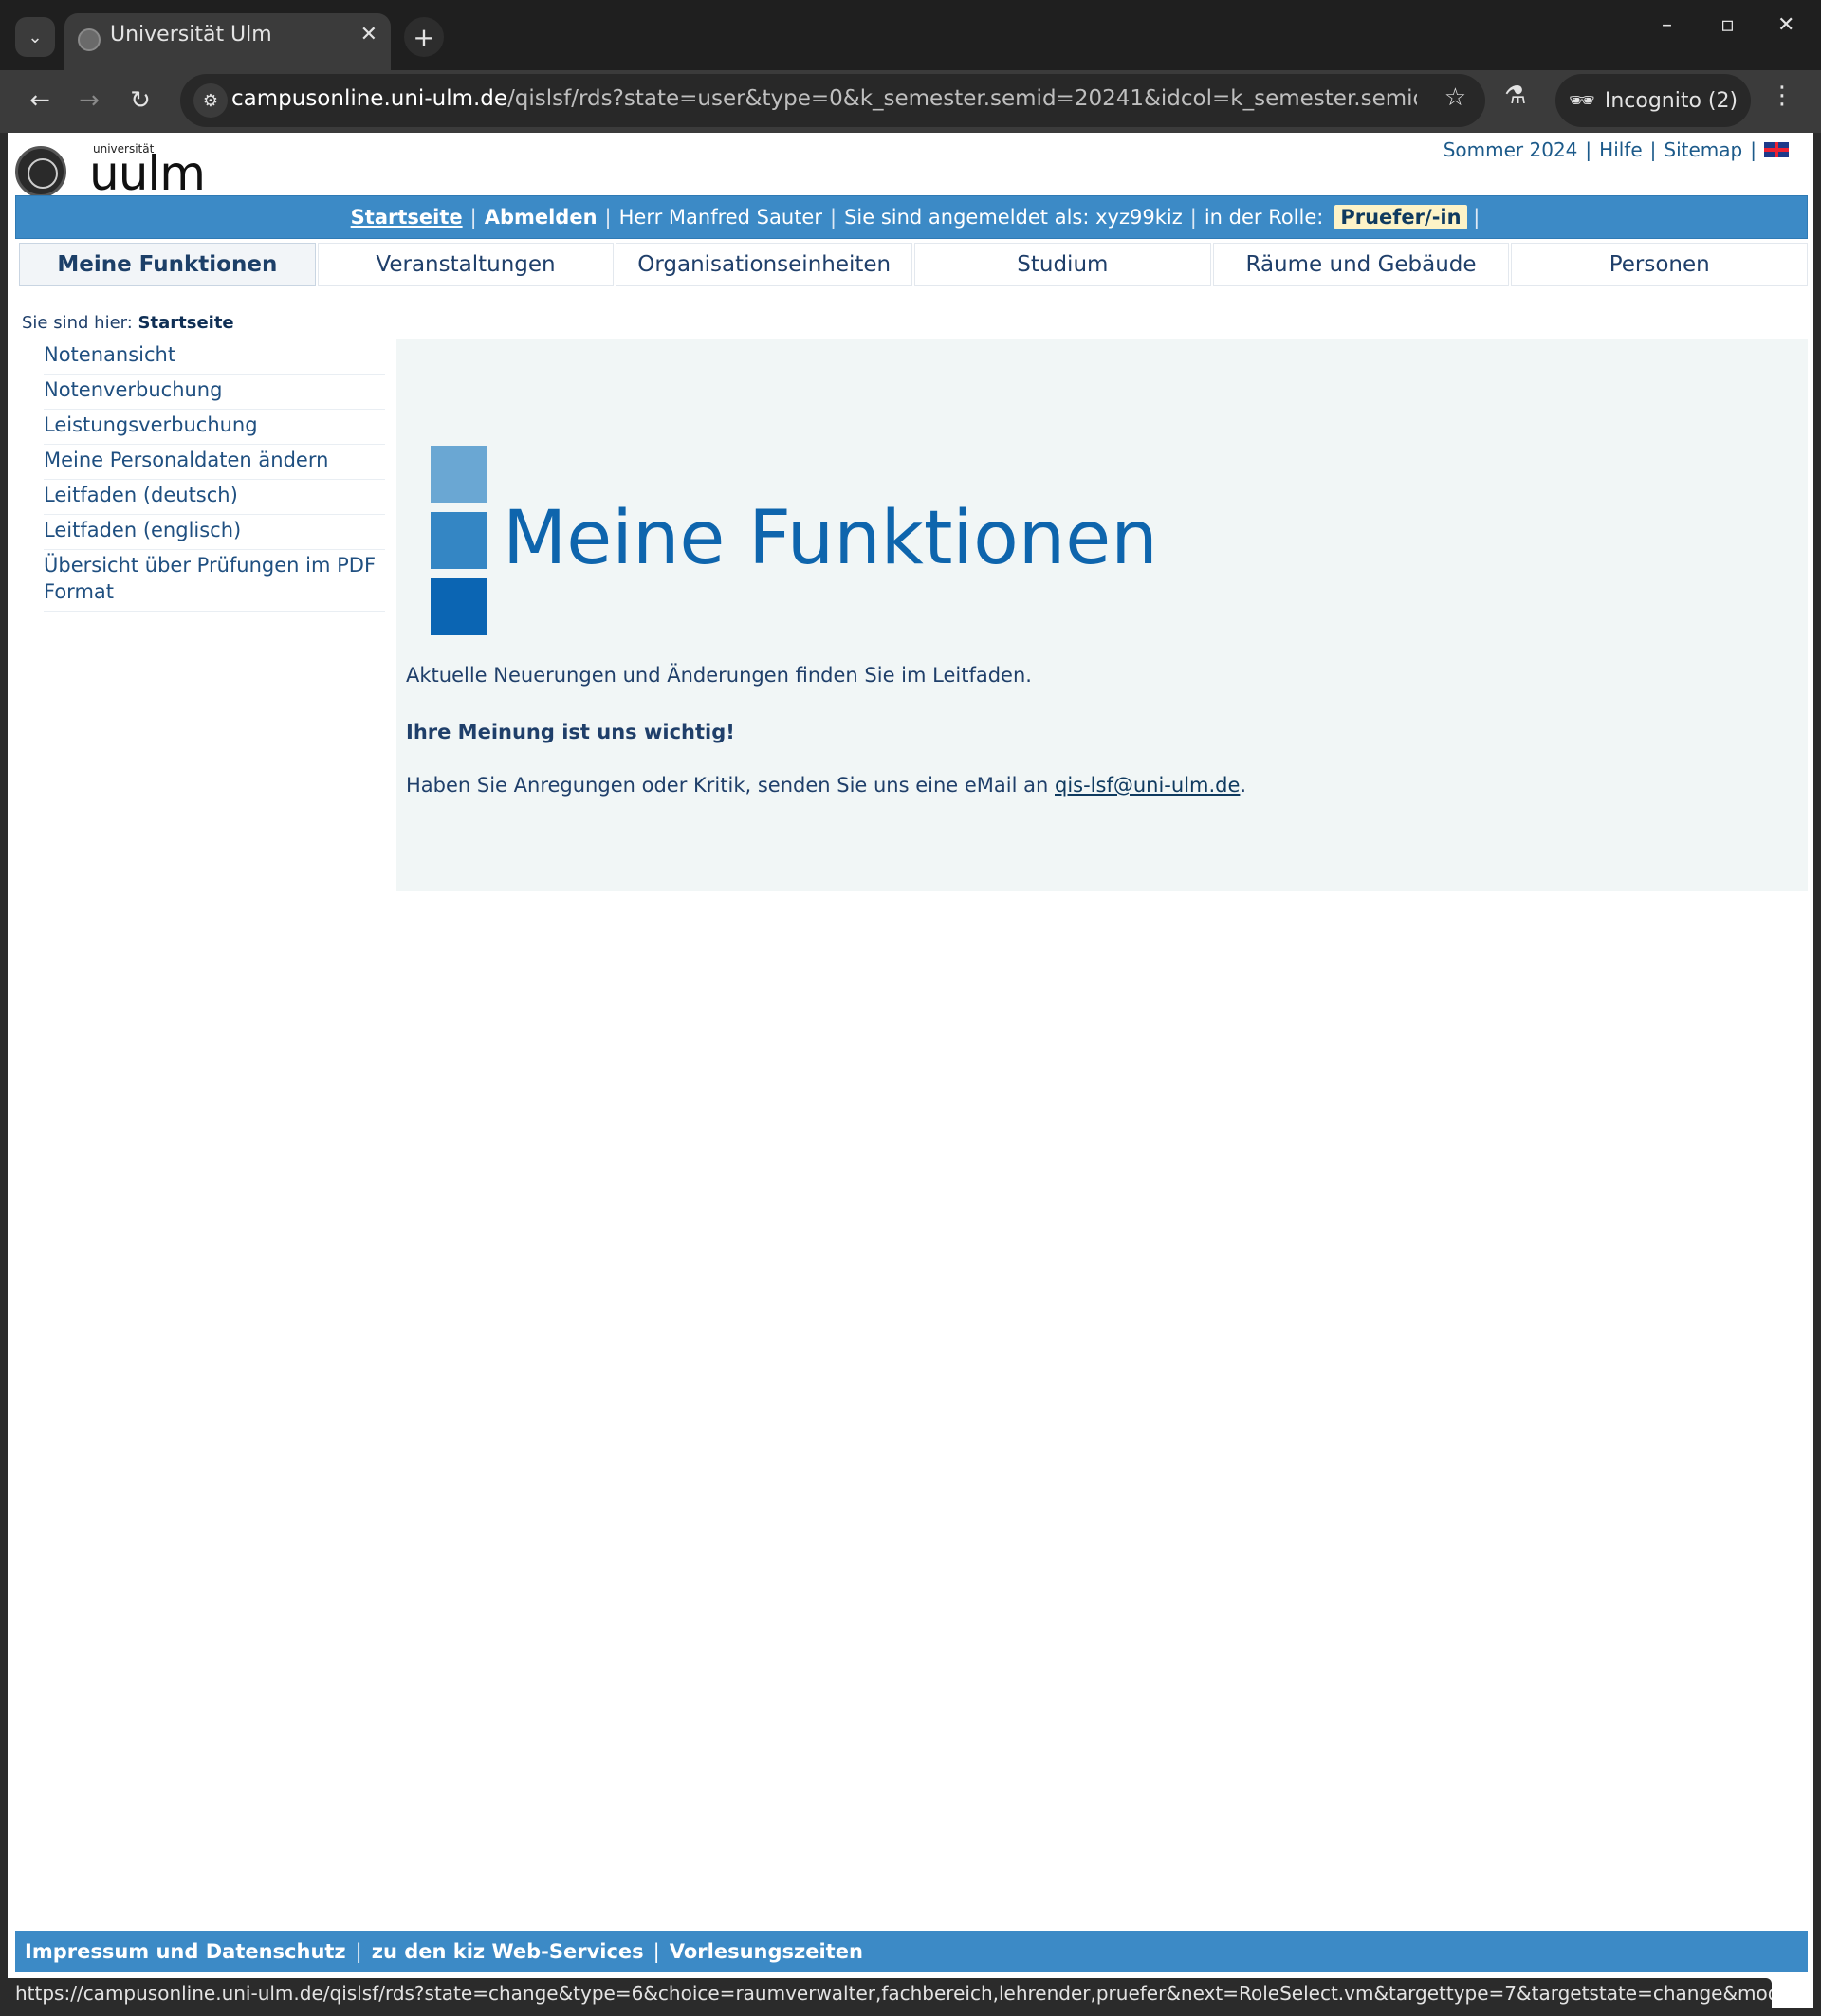 Image resolution: width=1821 pixels, height=2016 pixels. Describe the element at coordinates (830, 538) in the screenshot. I see `page-title: Meine Funktionen` at that location.